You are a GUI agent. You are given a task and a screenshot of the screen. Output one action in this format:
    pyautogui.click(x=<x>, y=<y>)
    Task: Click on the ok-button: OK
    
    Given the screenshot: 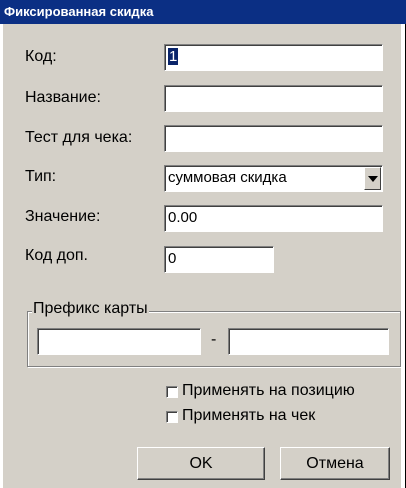 What is the action you would take?
    pyautogui.click(x=201, y=463)
    